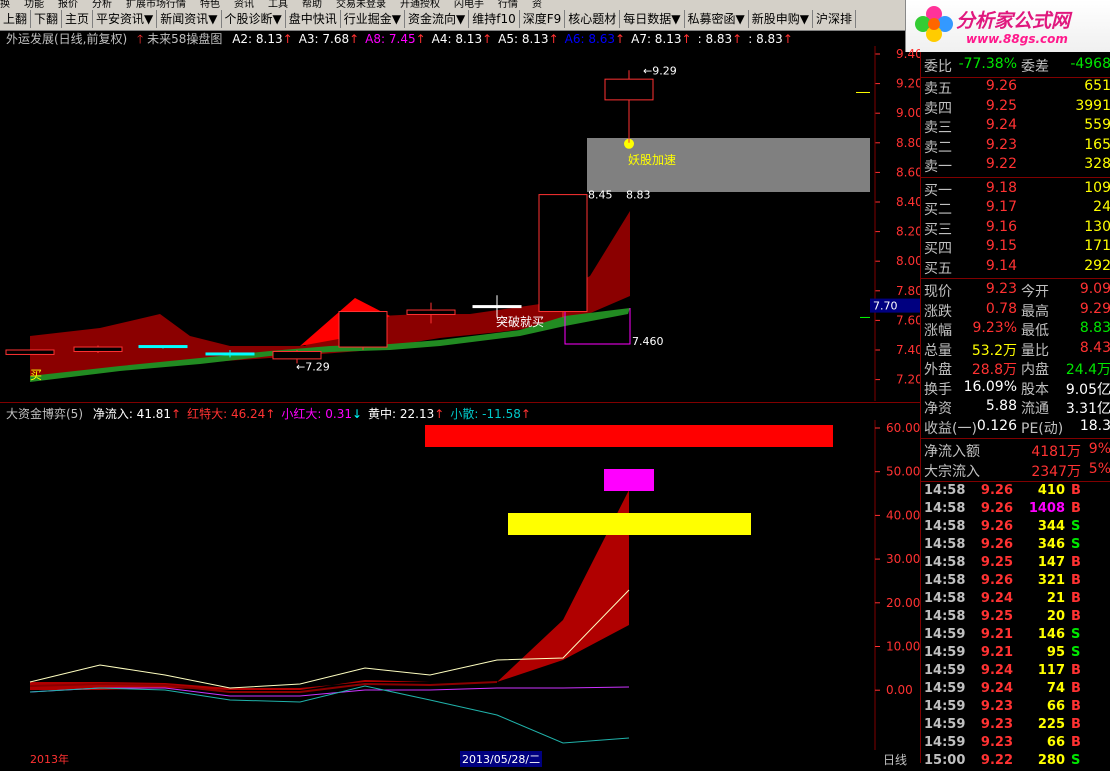  Describe the element at coordinates (987, 64) in the screenshot. I see `weibi-value: -77.38%` at that location.